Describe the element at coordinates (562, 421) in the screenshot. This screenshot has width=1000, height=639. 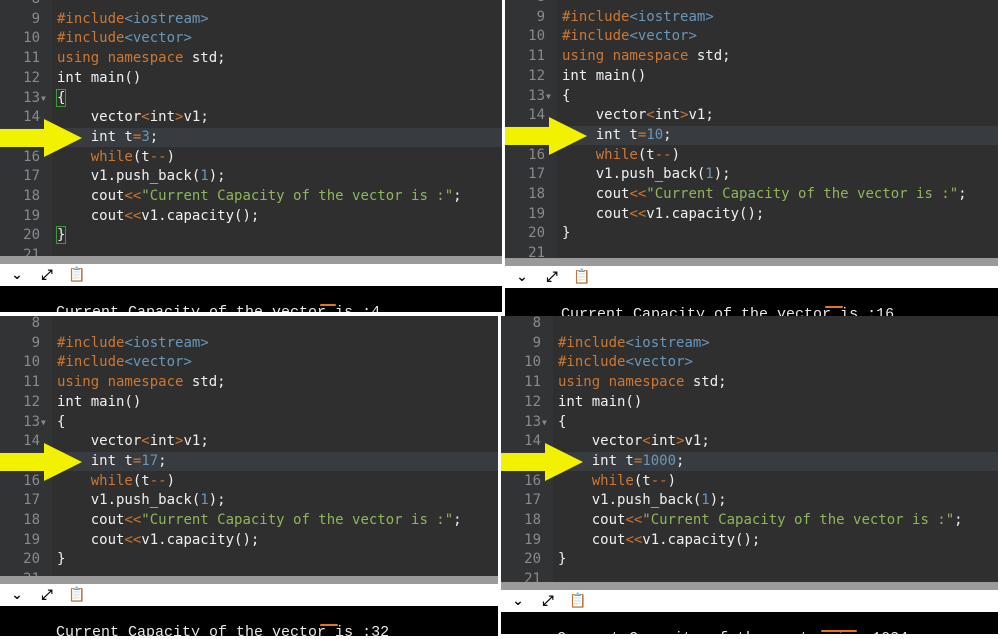
I see `brace: {` at that location.